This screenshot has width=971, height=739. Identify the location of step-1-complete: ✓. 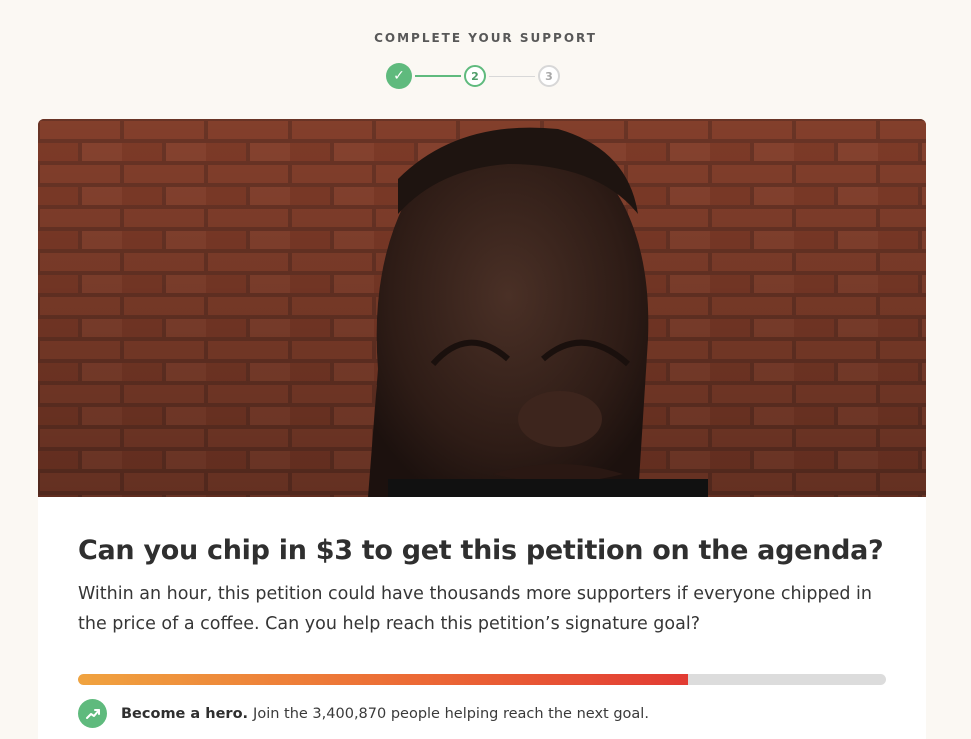
(399, 76).